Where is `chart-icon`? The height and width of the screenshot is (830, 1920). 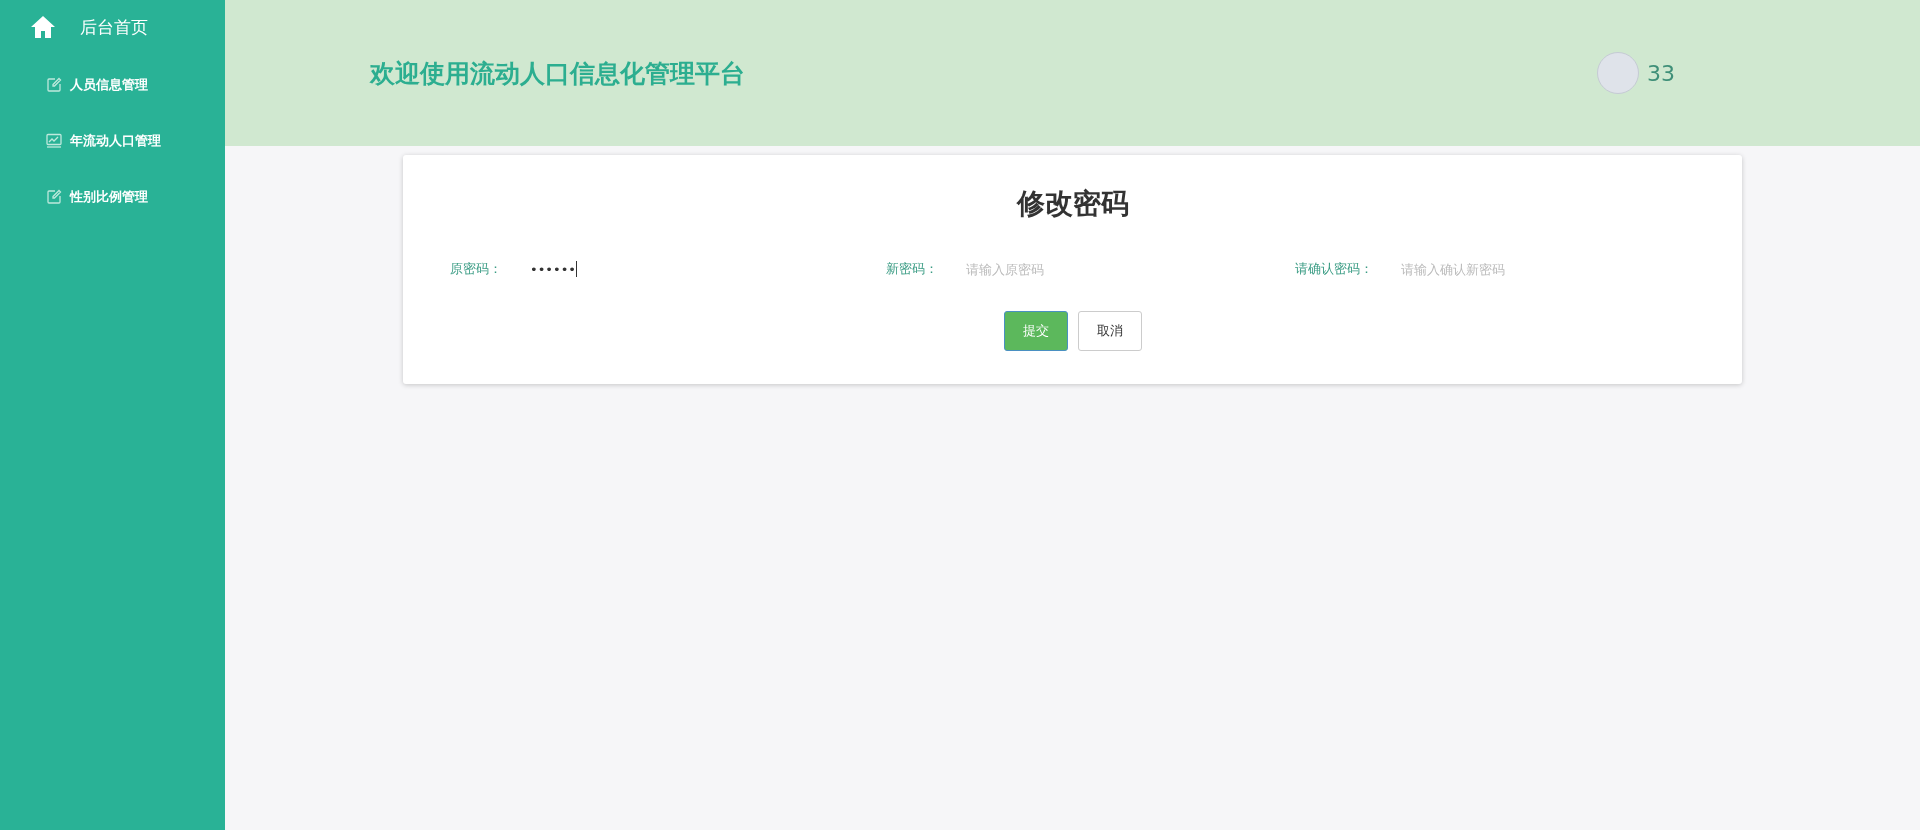
chart-icon is located at coordinates (54, 141).